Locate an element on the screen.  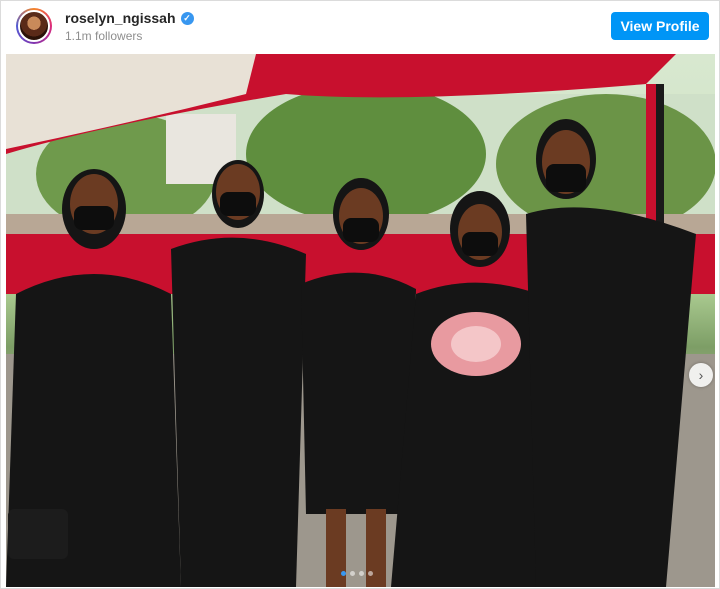
username-row: roselyn_ngissah ✓ is located at coordinates (129, 18).